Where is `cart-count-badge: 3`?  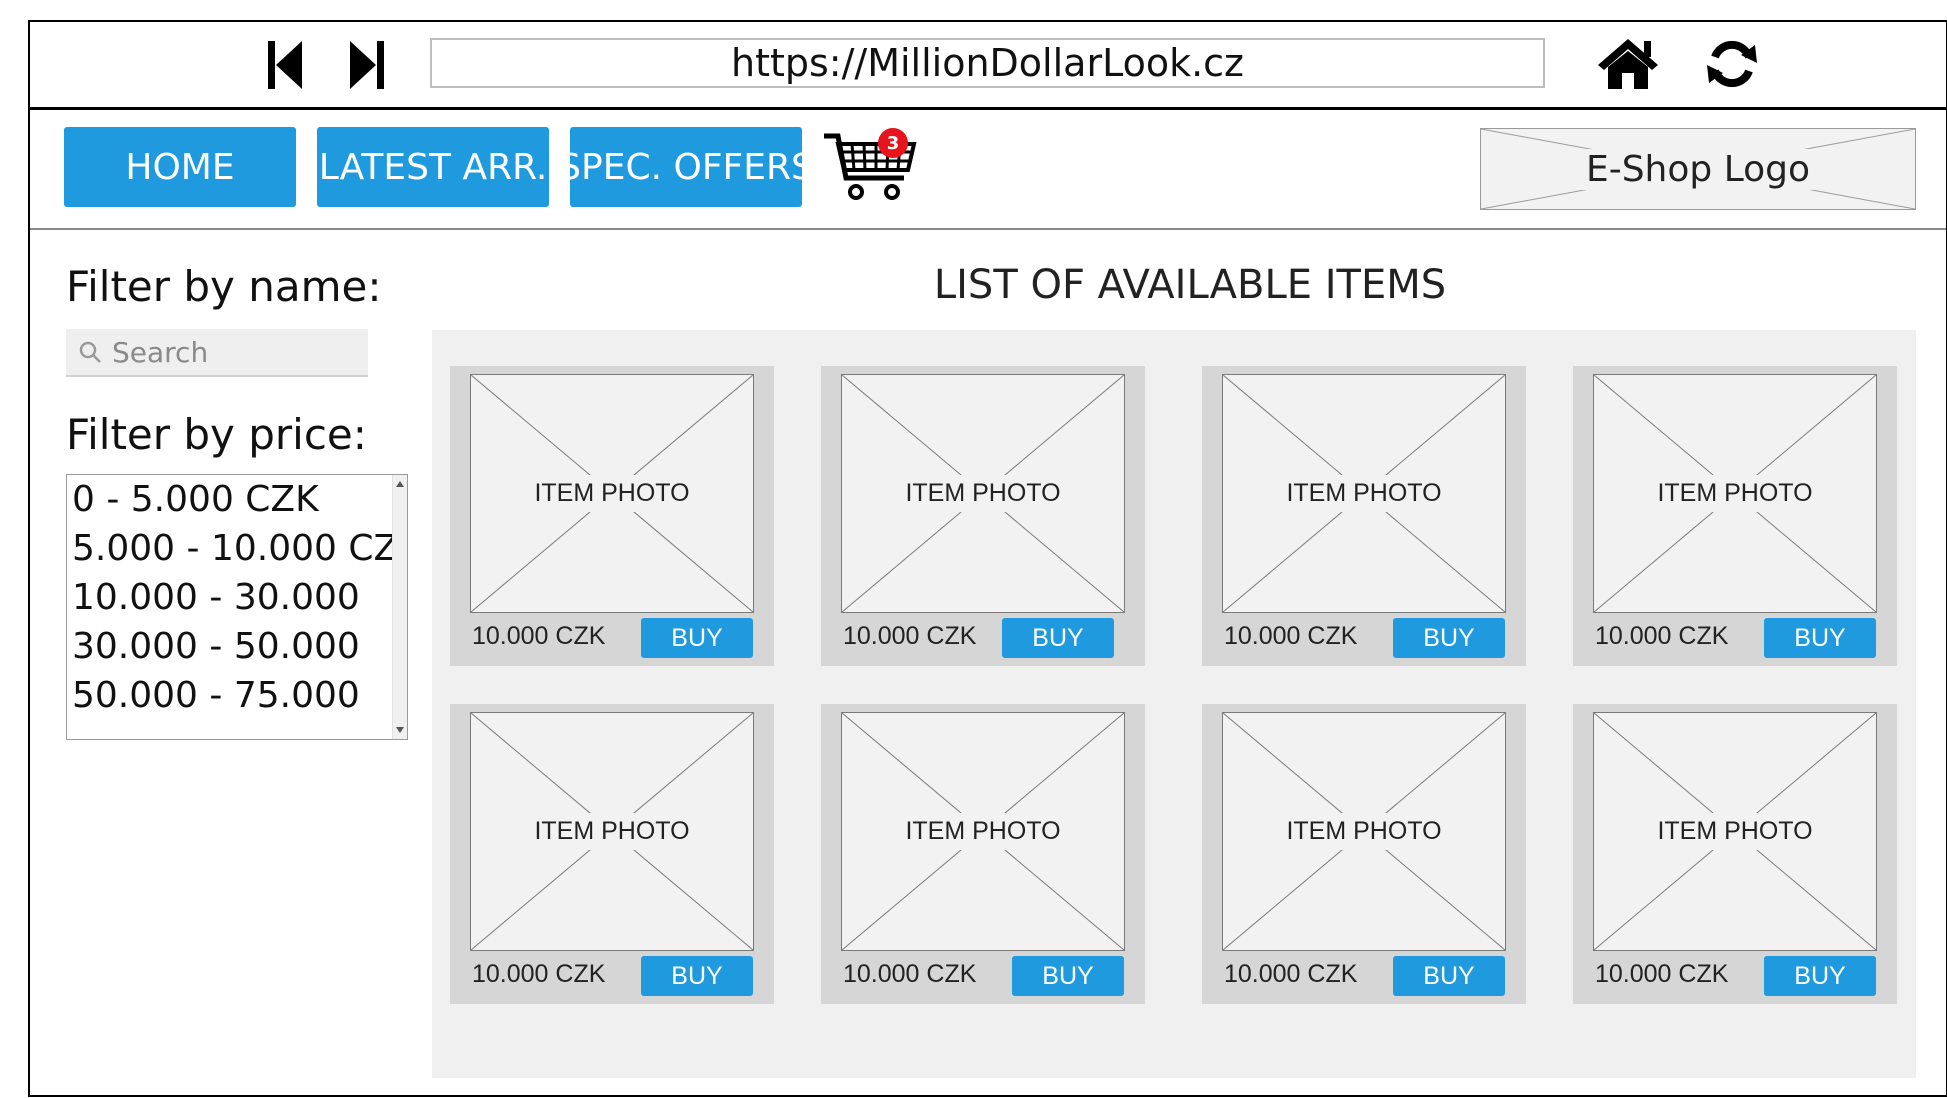 cart-count-badge: 3 is located at coordinates (893, 143).